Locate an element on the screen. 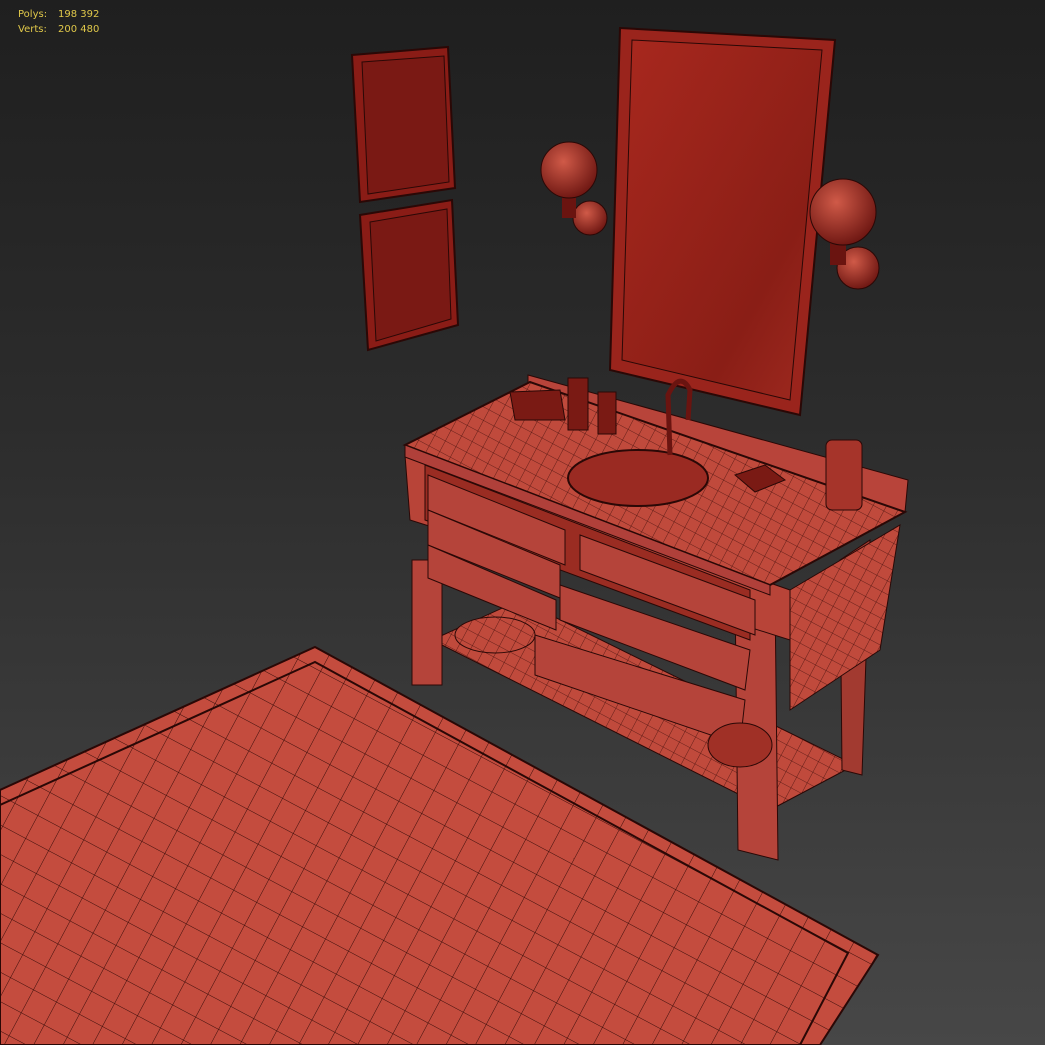 This screenshot has height=1045, width=1045. stat-label: Polys: is located at coordinates (33, 14).